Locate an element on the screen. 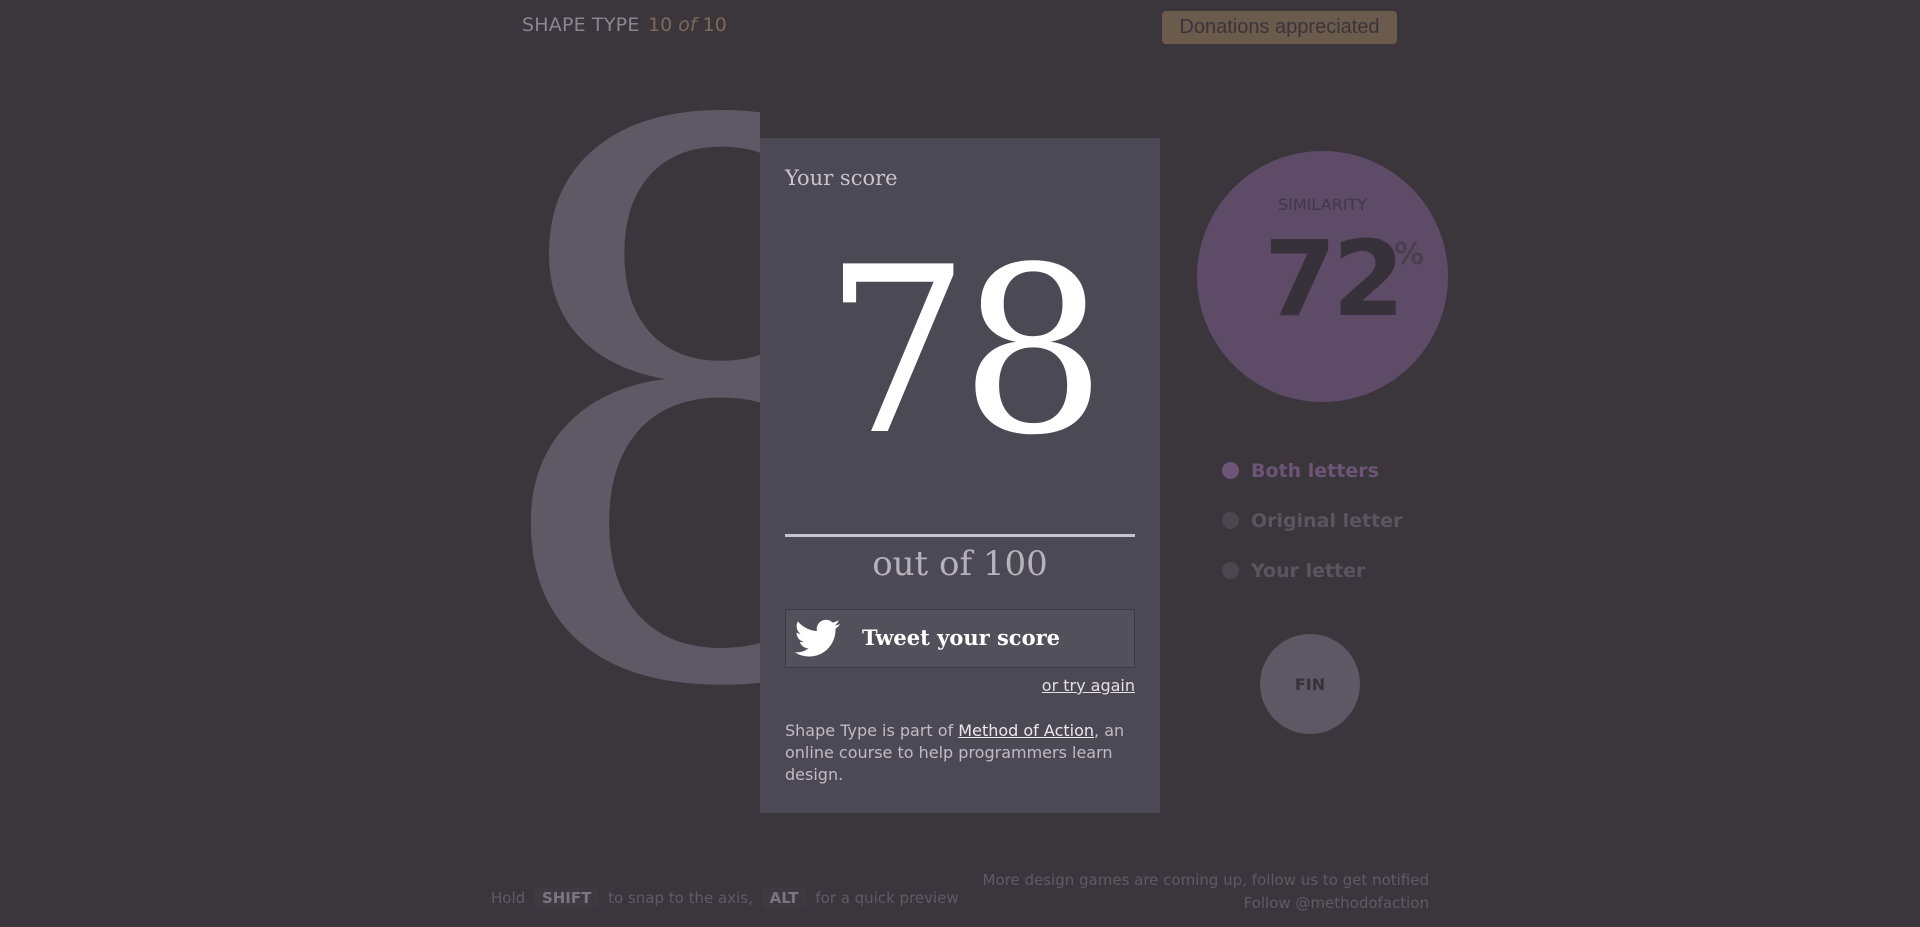 Image resolution: width=1920 pixels, height=927 pixels. view-option-yours: Your letter is located at coordinates (1293, 571).